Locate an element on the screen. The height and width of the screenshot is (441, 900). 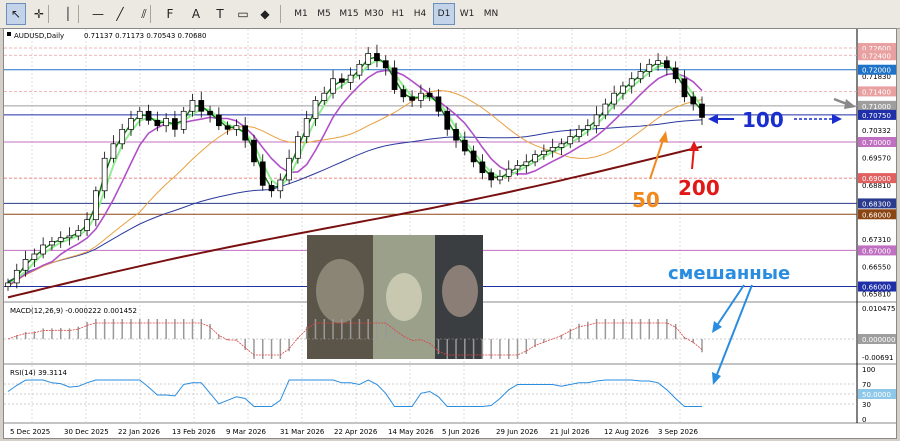
vertical-line-icon: │ is located at coordinates (68, 14).